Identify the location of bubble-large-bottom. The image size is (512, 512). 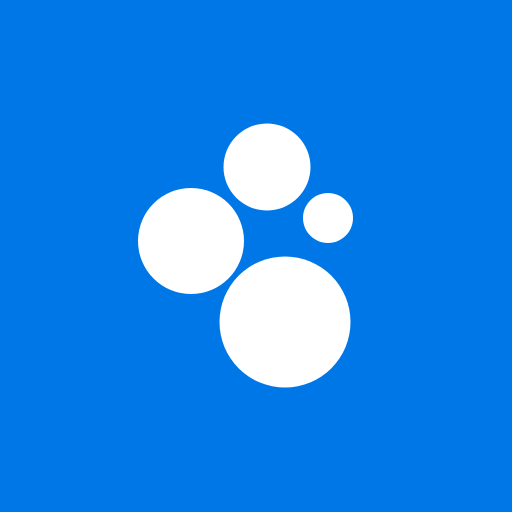
(285, 322).